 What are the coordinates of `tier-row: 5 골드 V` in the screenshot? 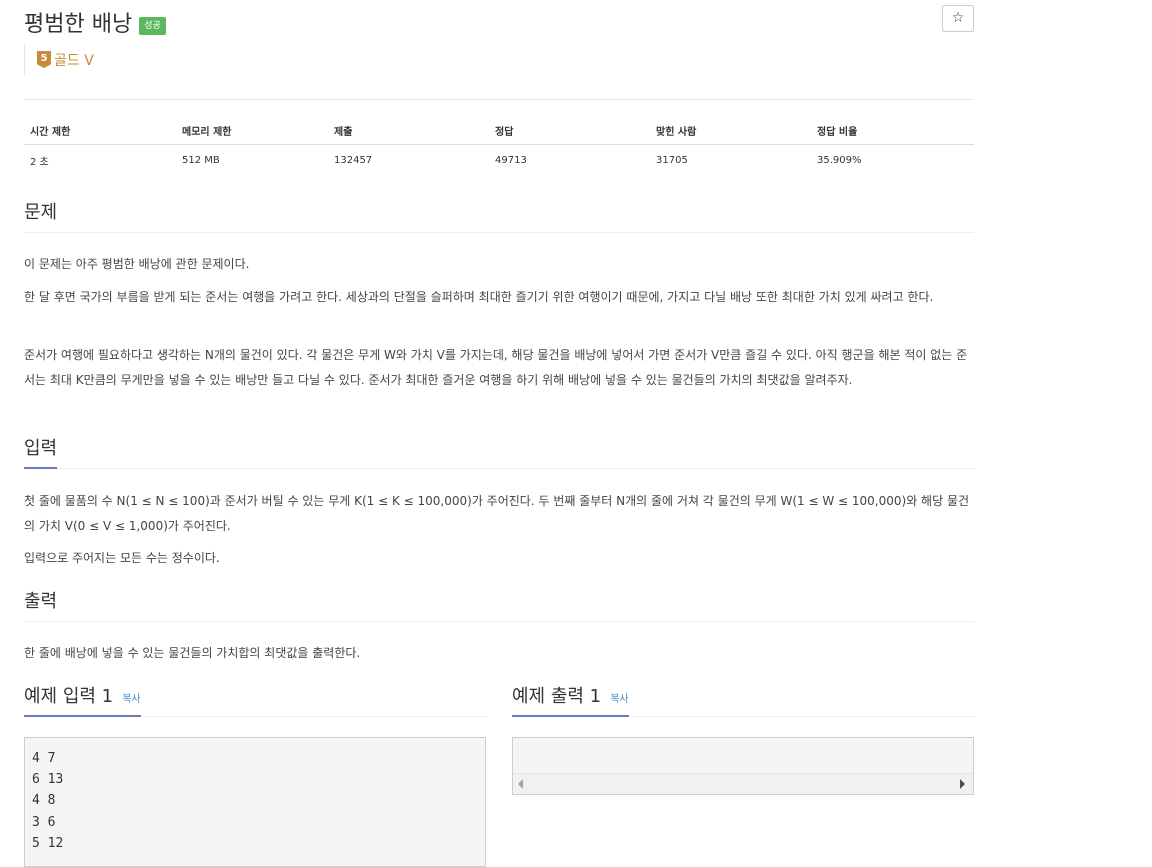 It's located at (59, 59).